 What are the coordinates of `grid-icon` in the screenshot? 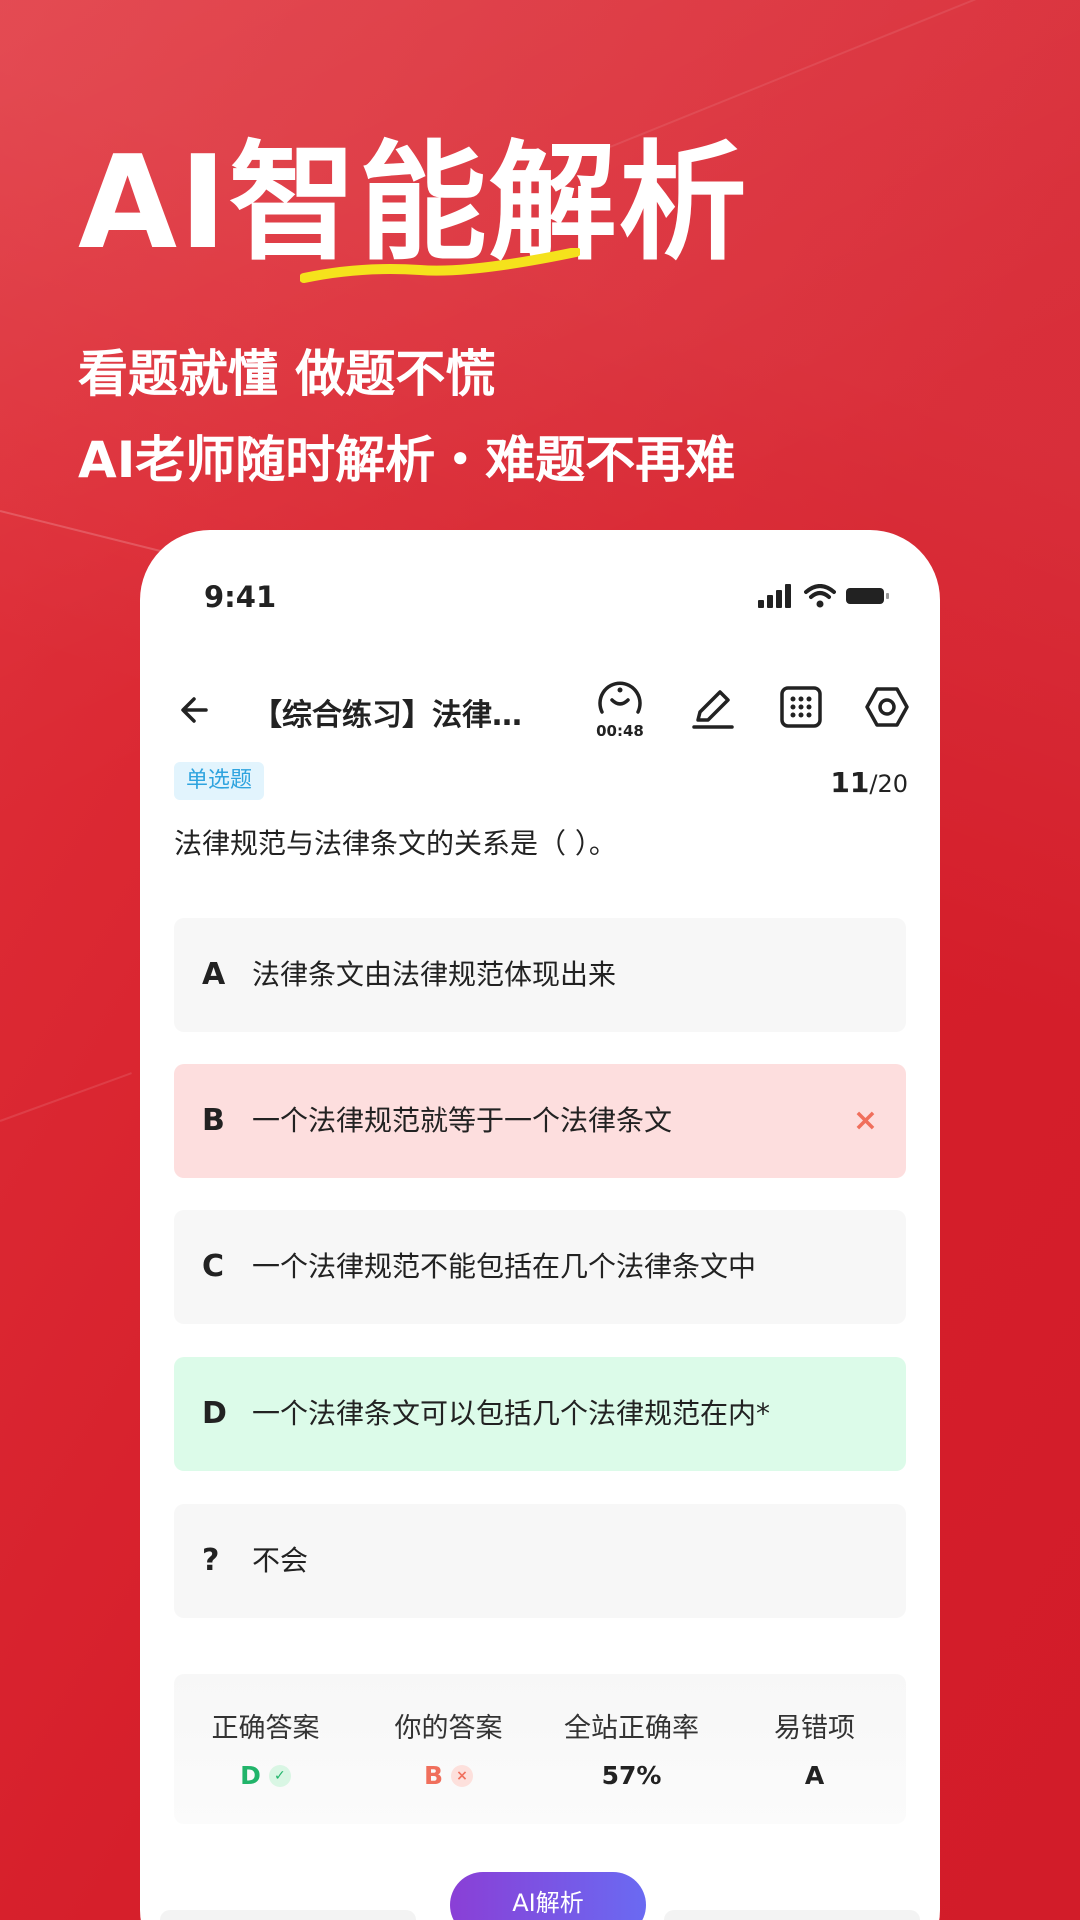 It's located at (801, 707).